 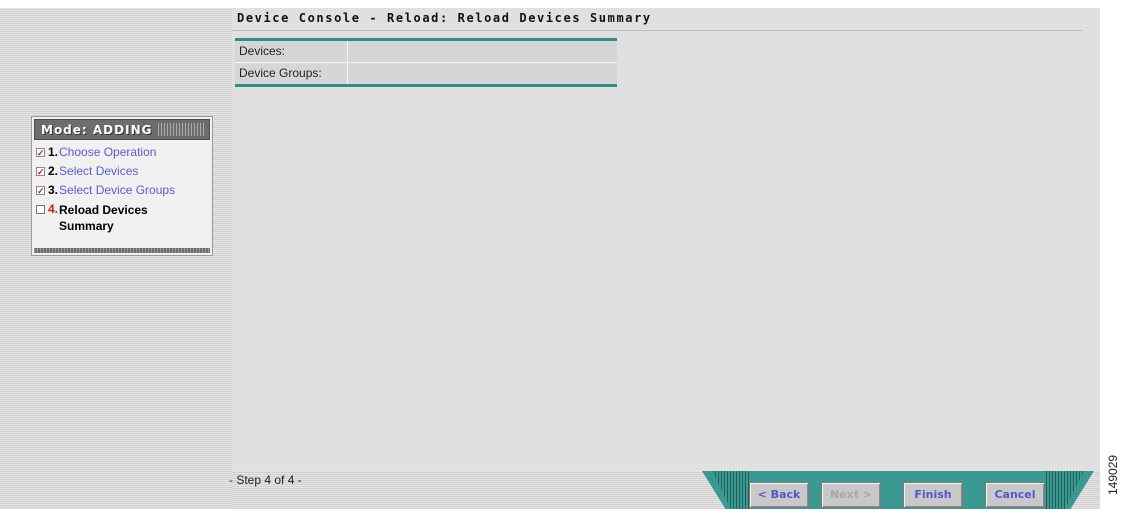 I want to click on summary-row-devices: Devices:, so click(x=426, y=52).